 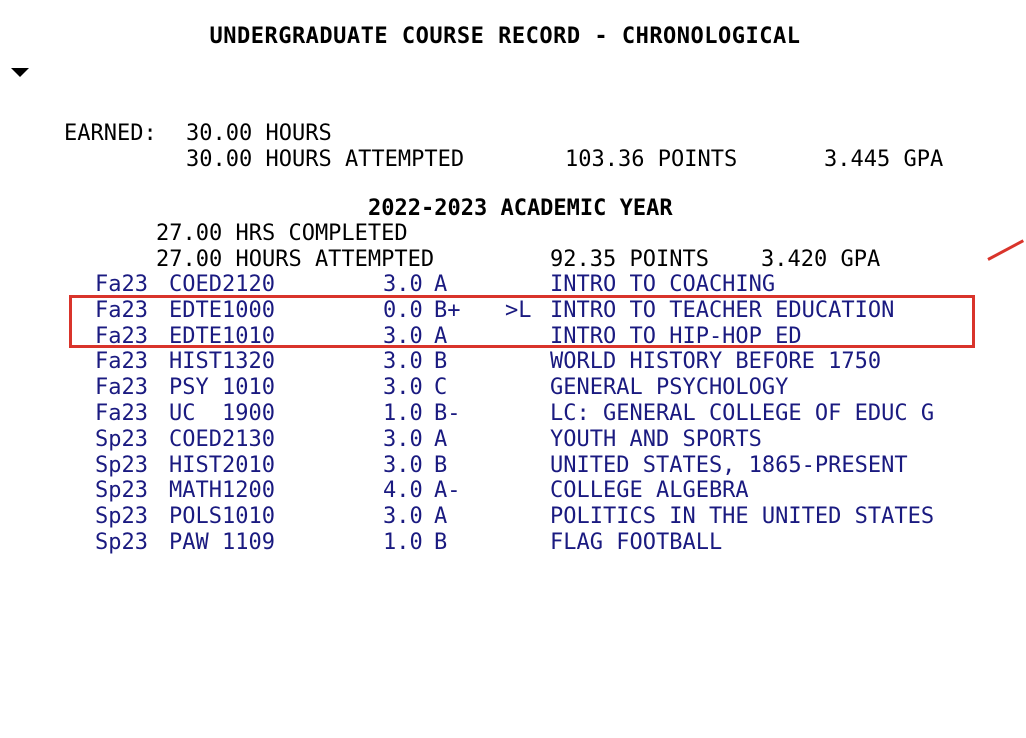 What do you see at coordinates (821, 259) in the screenshot?
I see `year-gpa: 3.420 GPA` at bounding box center [821, 259].